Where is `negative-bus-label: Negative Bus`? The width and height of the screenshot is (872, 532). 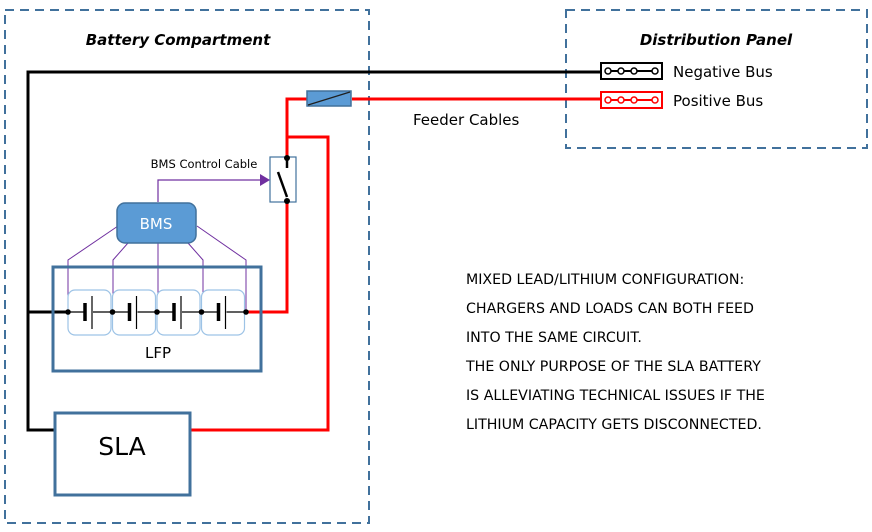
negative-bus-label: Negative Bus is located at coordinates (723, 72).